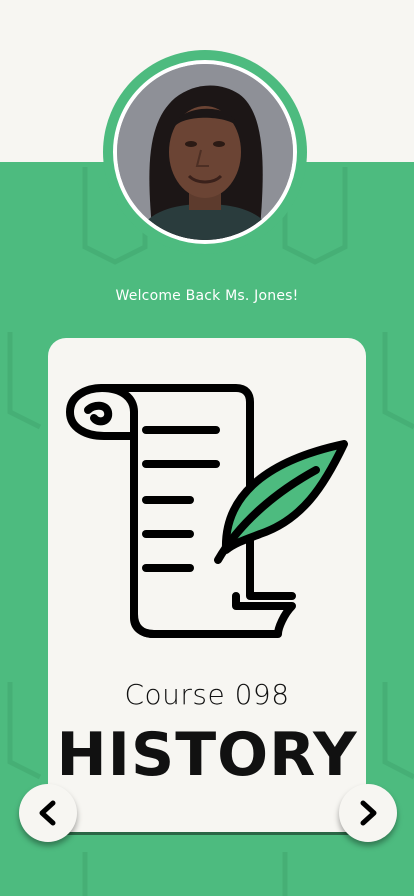 Image resolution: width=414 pixels, height=896 pixels. I want to click on welcome-message: Welcome Back Ms. Jones!, so click(207, 296).